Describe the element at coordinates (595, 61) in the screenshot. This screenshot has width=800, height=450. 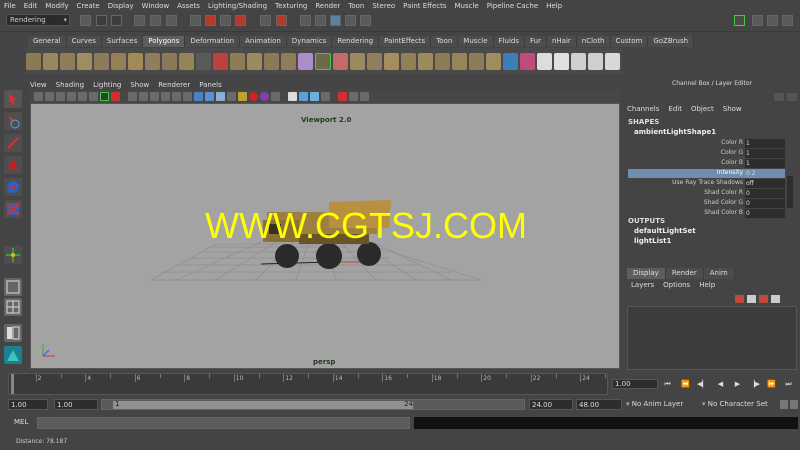
I see `spherical-mapping-icon` at that location.